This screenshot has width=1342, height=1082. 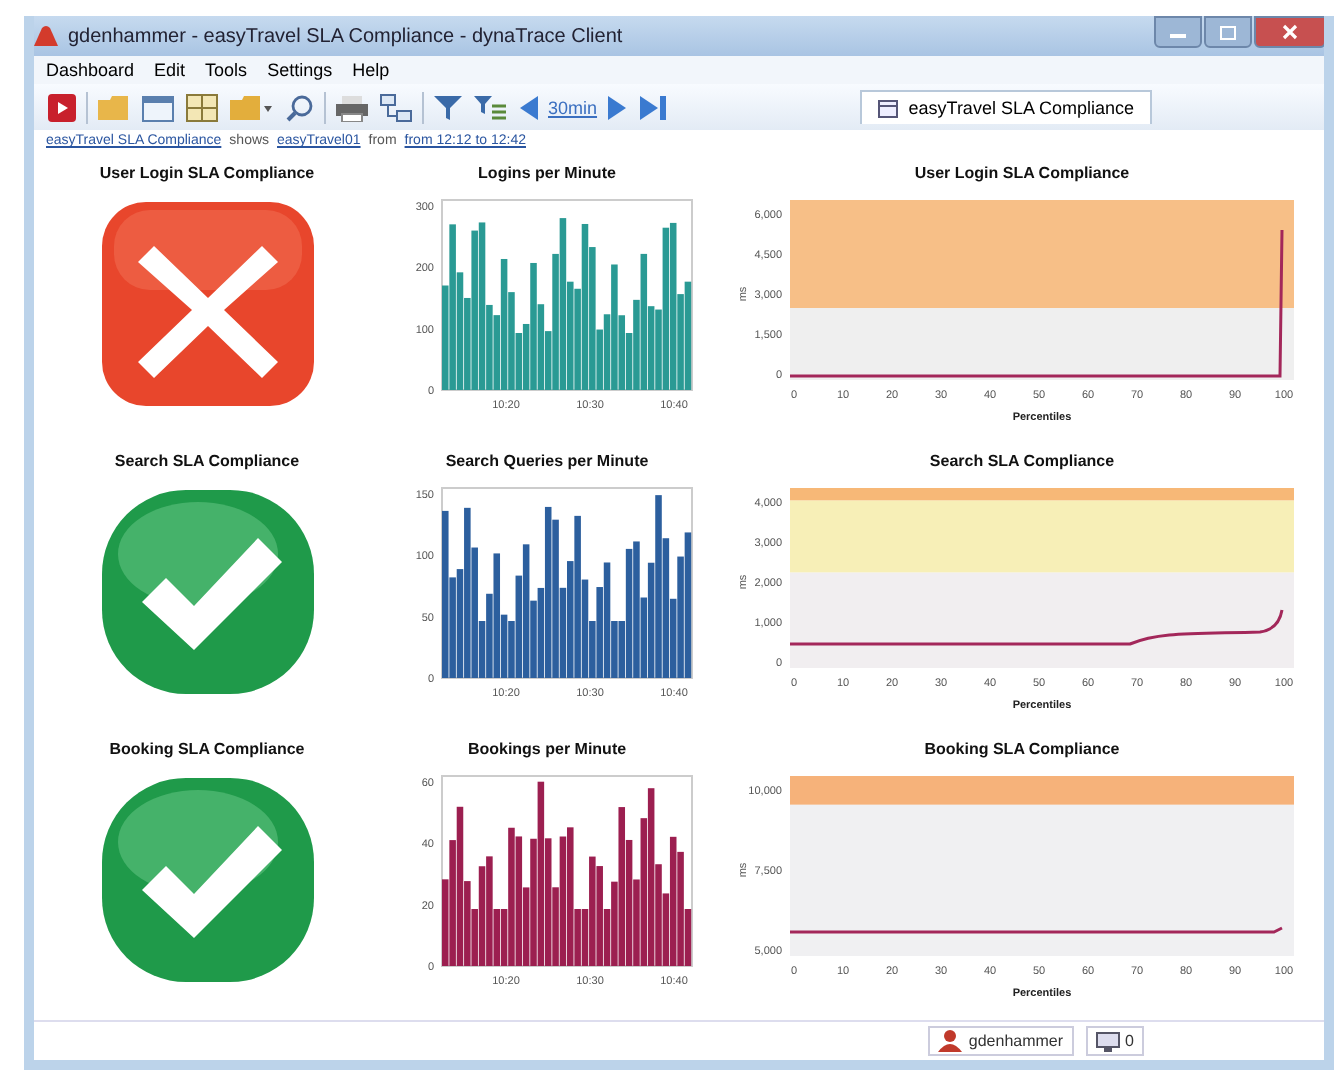 I want to click on right-arrow-icon, so click(x=617, y=107).